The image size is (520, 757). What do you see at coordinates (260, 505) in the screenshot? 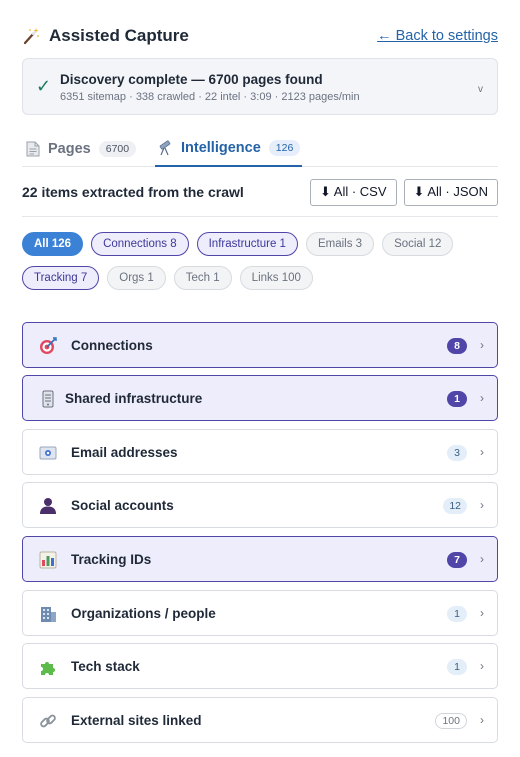
I see `category-row-social-accounts: Social accounts 12 ›` at bounding box center [260, 505].